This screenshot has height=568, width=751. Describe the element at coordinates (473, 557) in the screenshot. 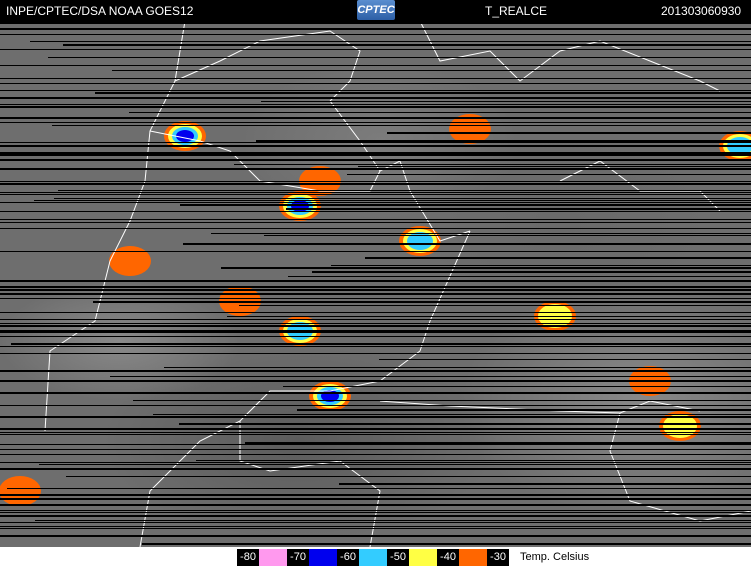

I see `legend-swatch-orange` at that location.